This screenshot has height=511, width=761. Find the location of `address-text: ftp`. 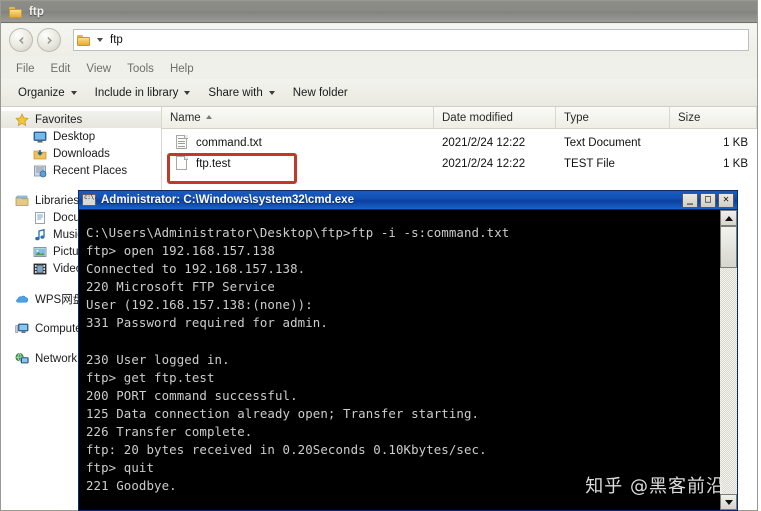

address-text: ftp is located at coordinates (116, 40).